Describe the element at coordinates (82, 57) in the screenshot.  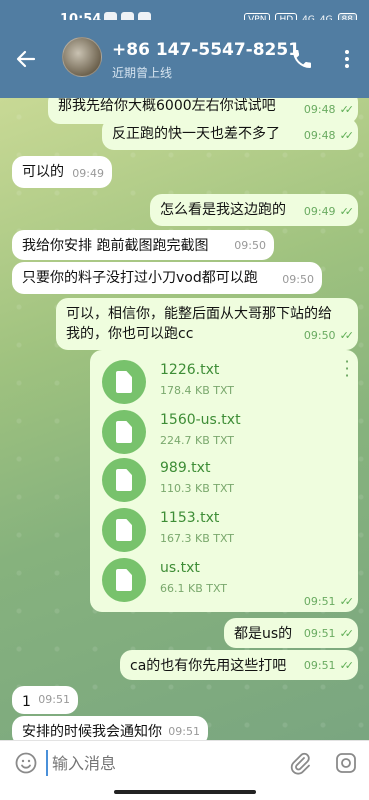
I see `avatar` at that location.